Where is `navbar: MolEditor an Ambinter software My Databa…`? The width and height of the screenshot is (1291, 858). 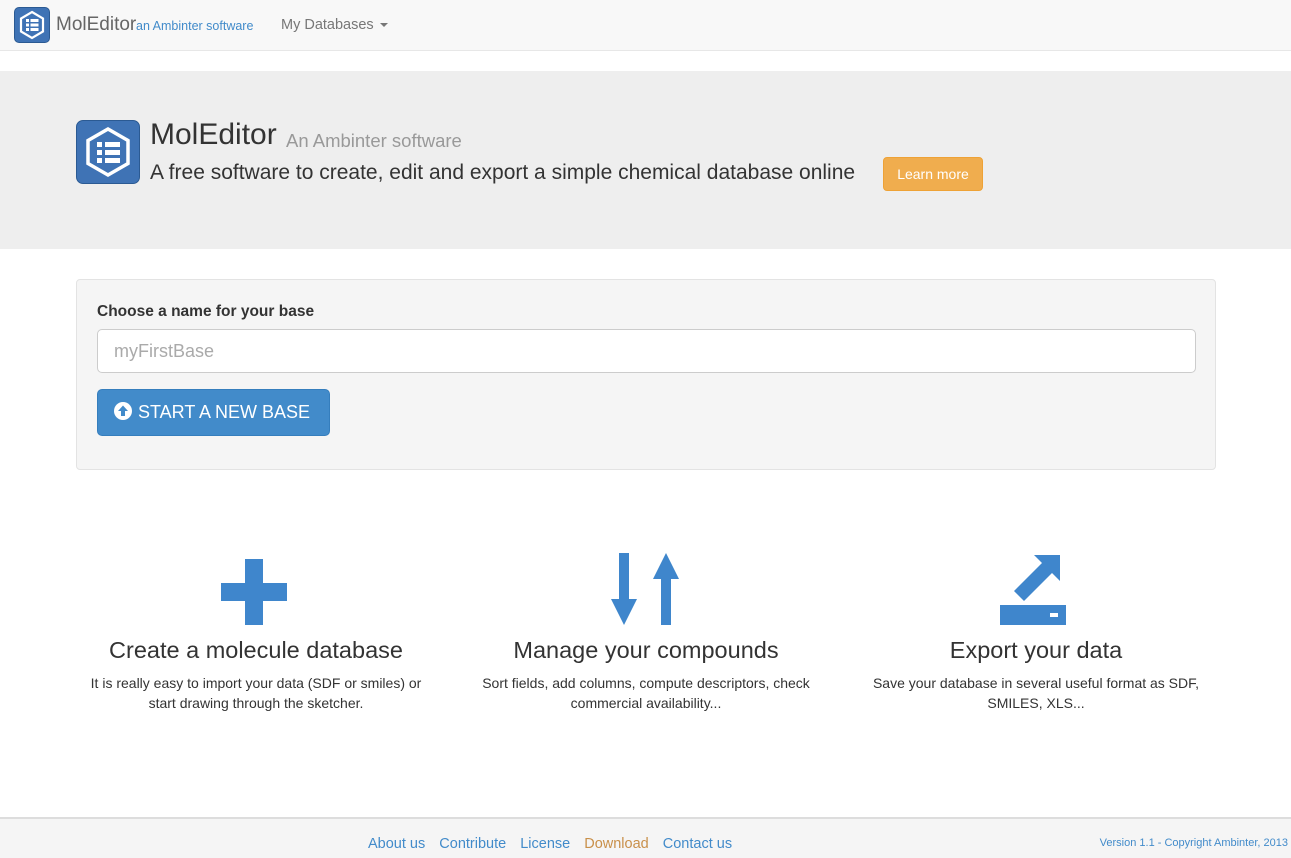 navbar: MolEditor an Ambinter software My Databa… is located at coordinates (645, 25).